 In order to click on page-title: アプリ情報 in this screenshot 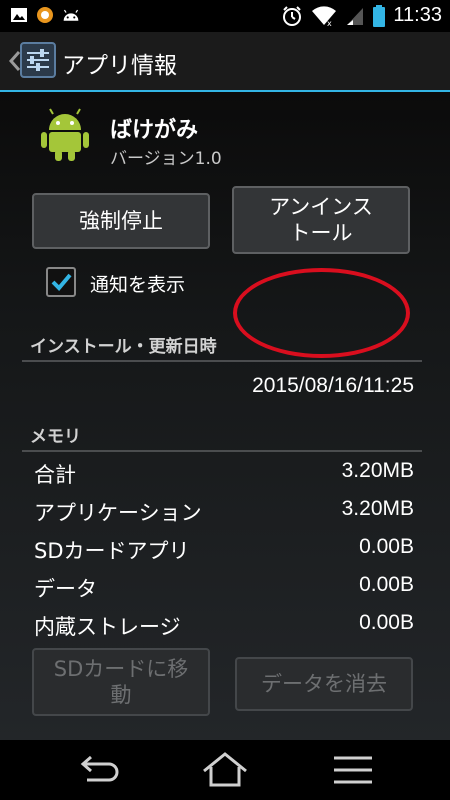, I will do `click(119, 66)`.